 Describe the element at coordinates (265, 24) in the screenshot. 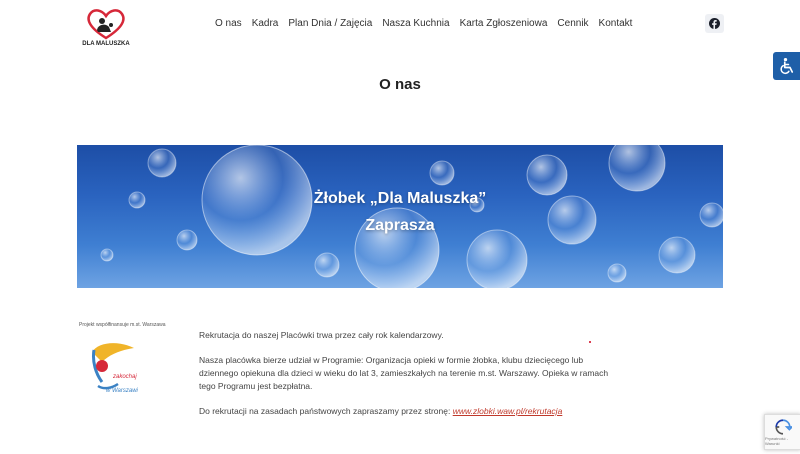

I see `nav-item-kadra: Kadra` at that location.